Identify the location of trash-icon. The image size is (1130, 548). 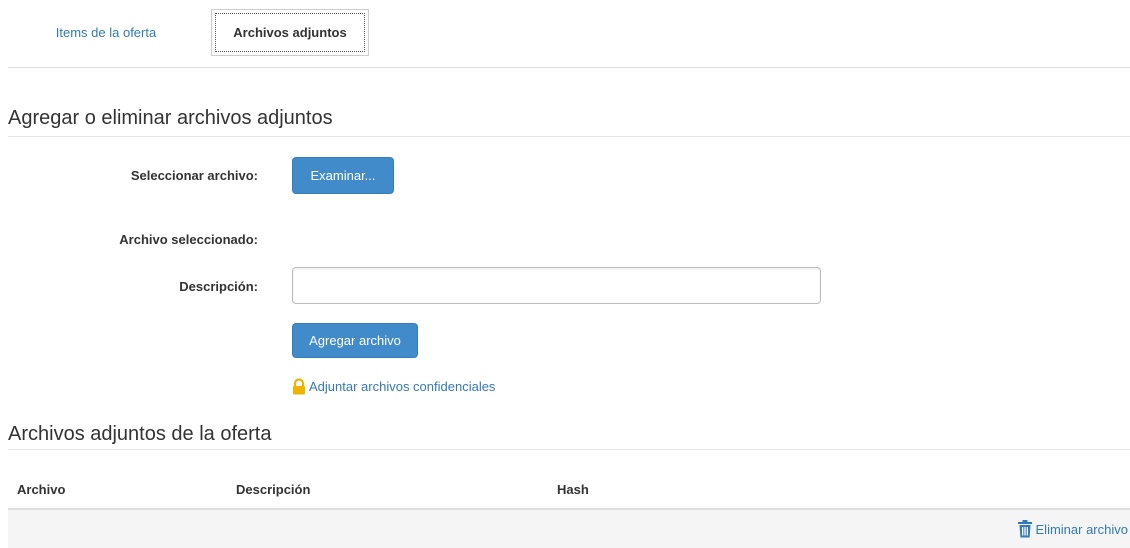
(1025, 529).